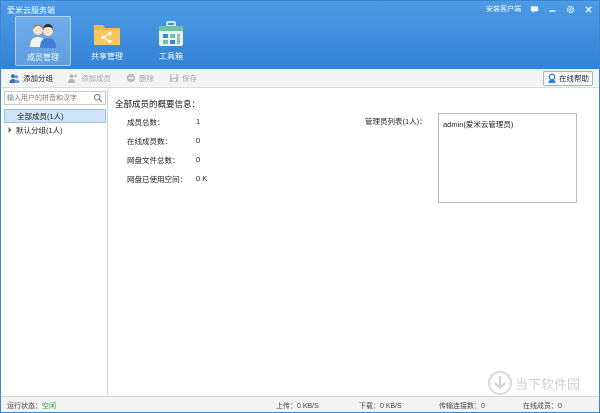  I want to click on online-help-icon, so click(552, 78).